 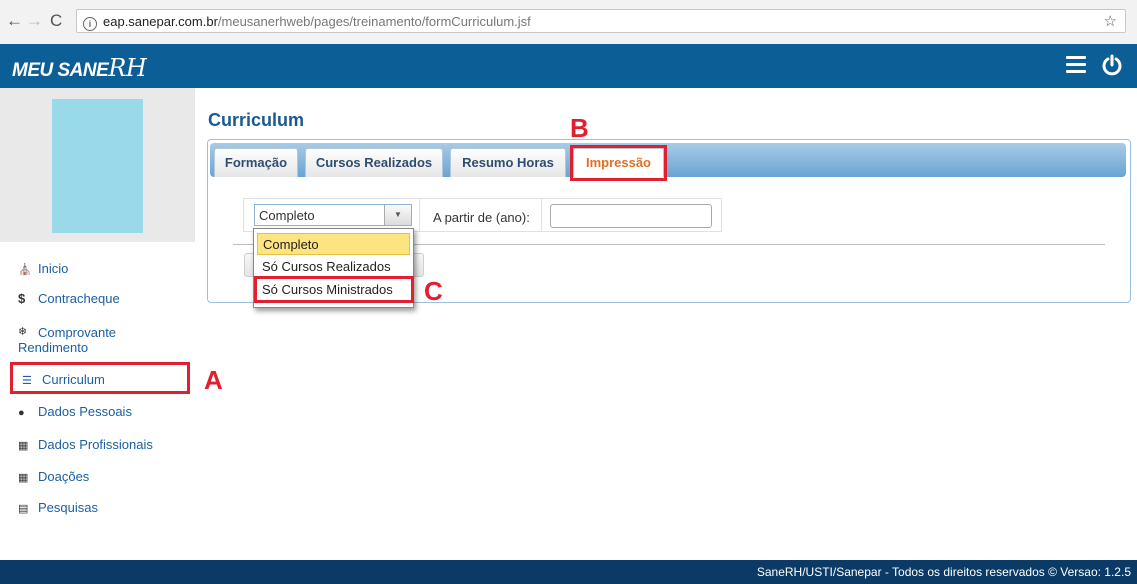 I want to click on tab-resumo-horas: Resumo Horas, so click(x=508, y=162).